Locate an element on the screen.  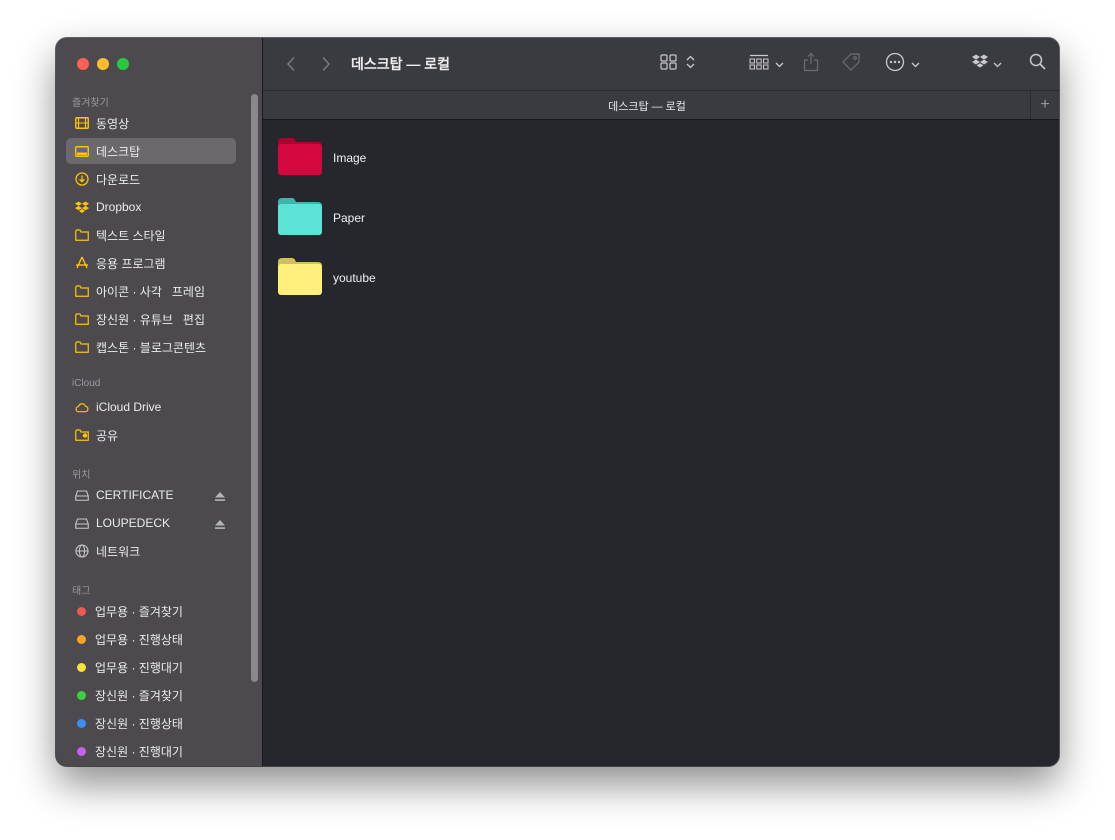
sidebar-item-downloads: 다운로드 is located at coordinates (151, 179).